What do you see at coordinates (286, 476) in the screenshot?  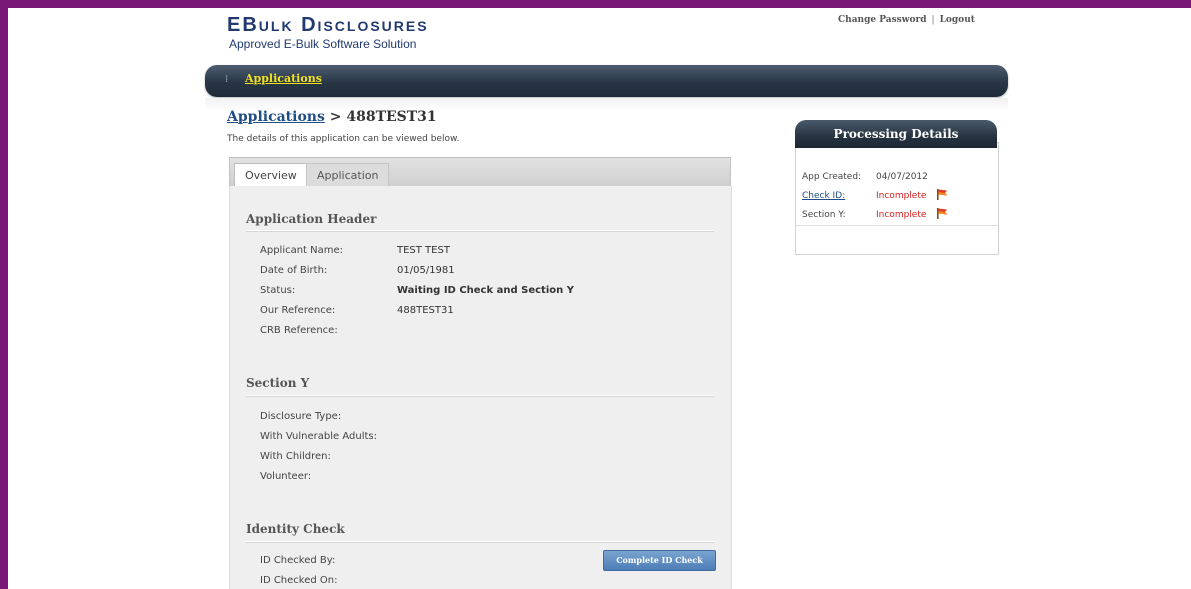 I see `volunteer-label: Volunteer:` at bounding box center [286, 476].